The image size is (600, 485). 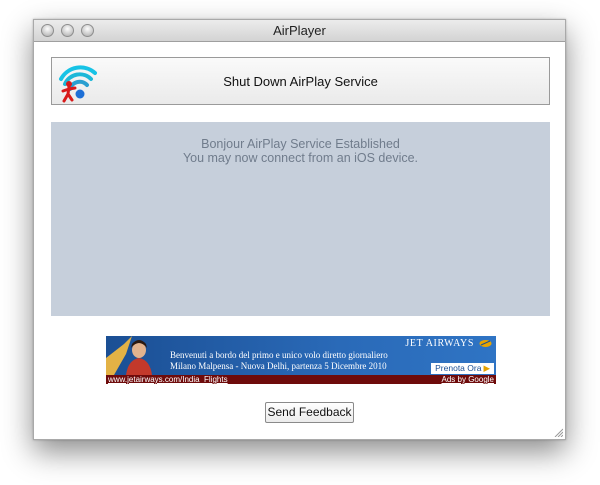 What do you see at coordinates (439, 343) in the screenshot?
I see `ad-brand-name: JET AIRWAYS` at bounding box center [439, 343].